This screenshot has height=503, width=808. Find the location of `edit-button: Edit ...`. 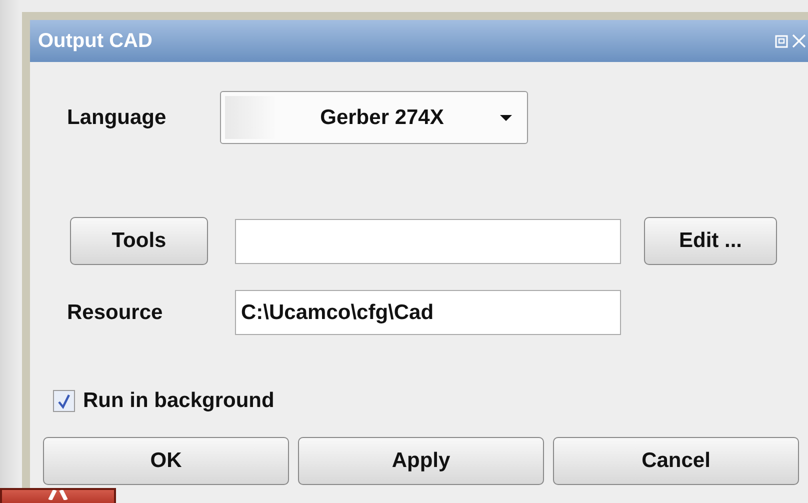

edit-button: Edit ... is located at coordinates (710, 241).